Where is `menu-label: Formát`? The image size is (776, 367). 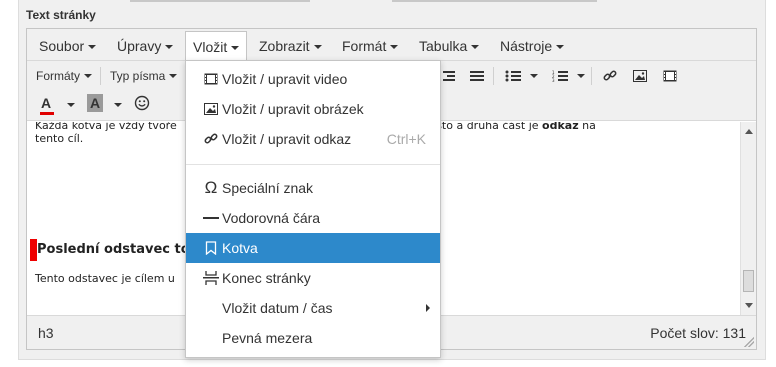 menu-label: Formát is located at coordinates (364, 46).